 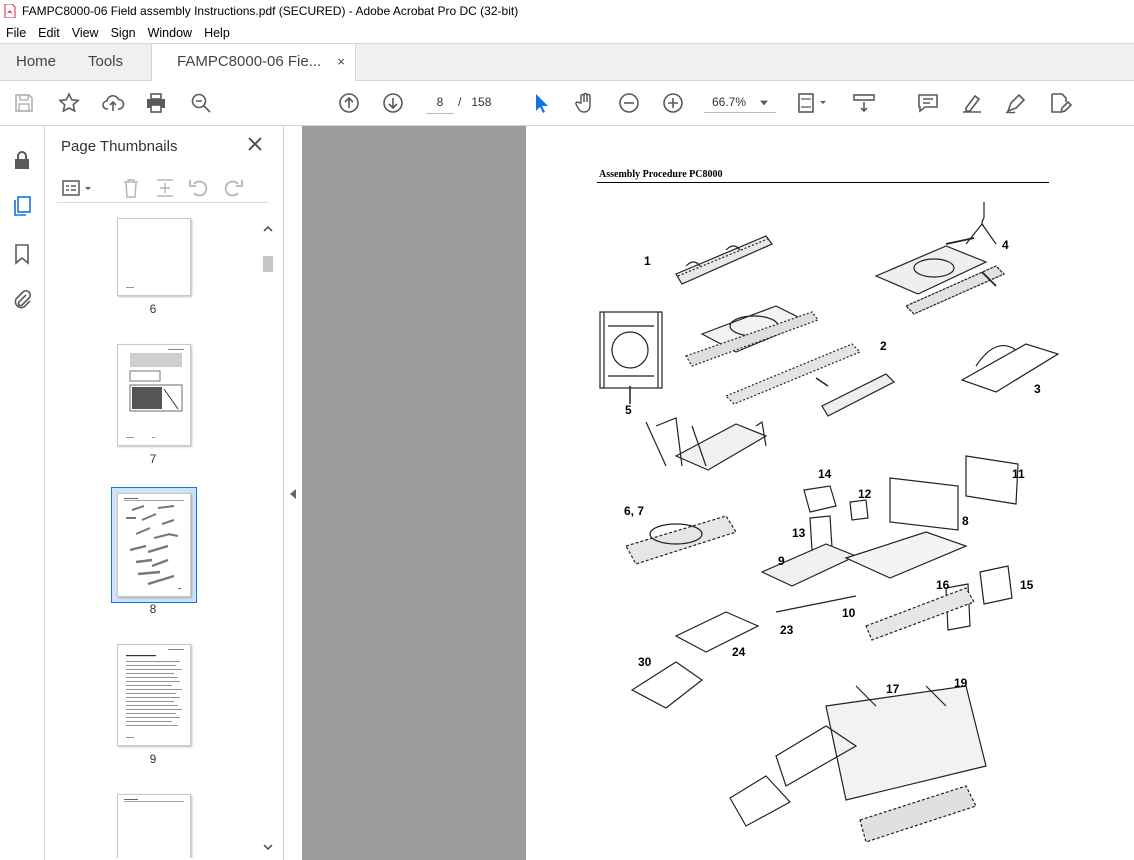 I want to click on scroll-mode-icon, so click(x=864, y=103).